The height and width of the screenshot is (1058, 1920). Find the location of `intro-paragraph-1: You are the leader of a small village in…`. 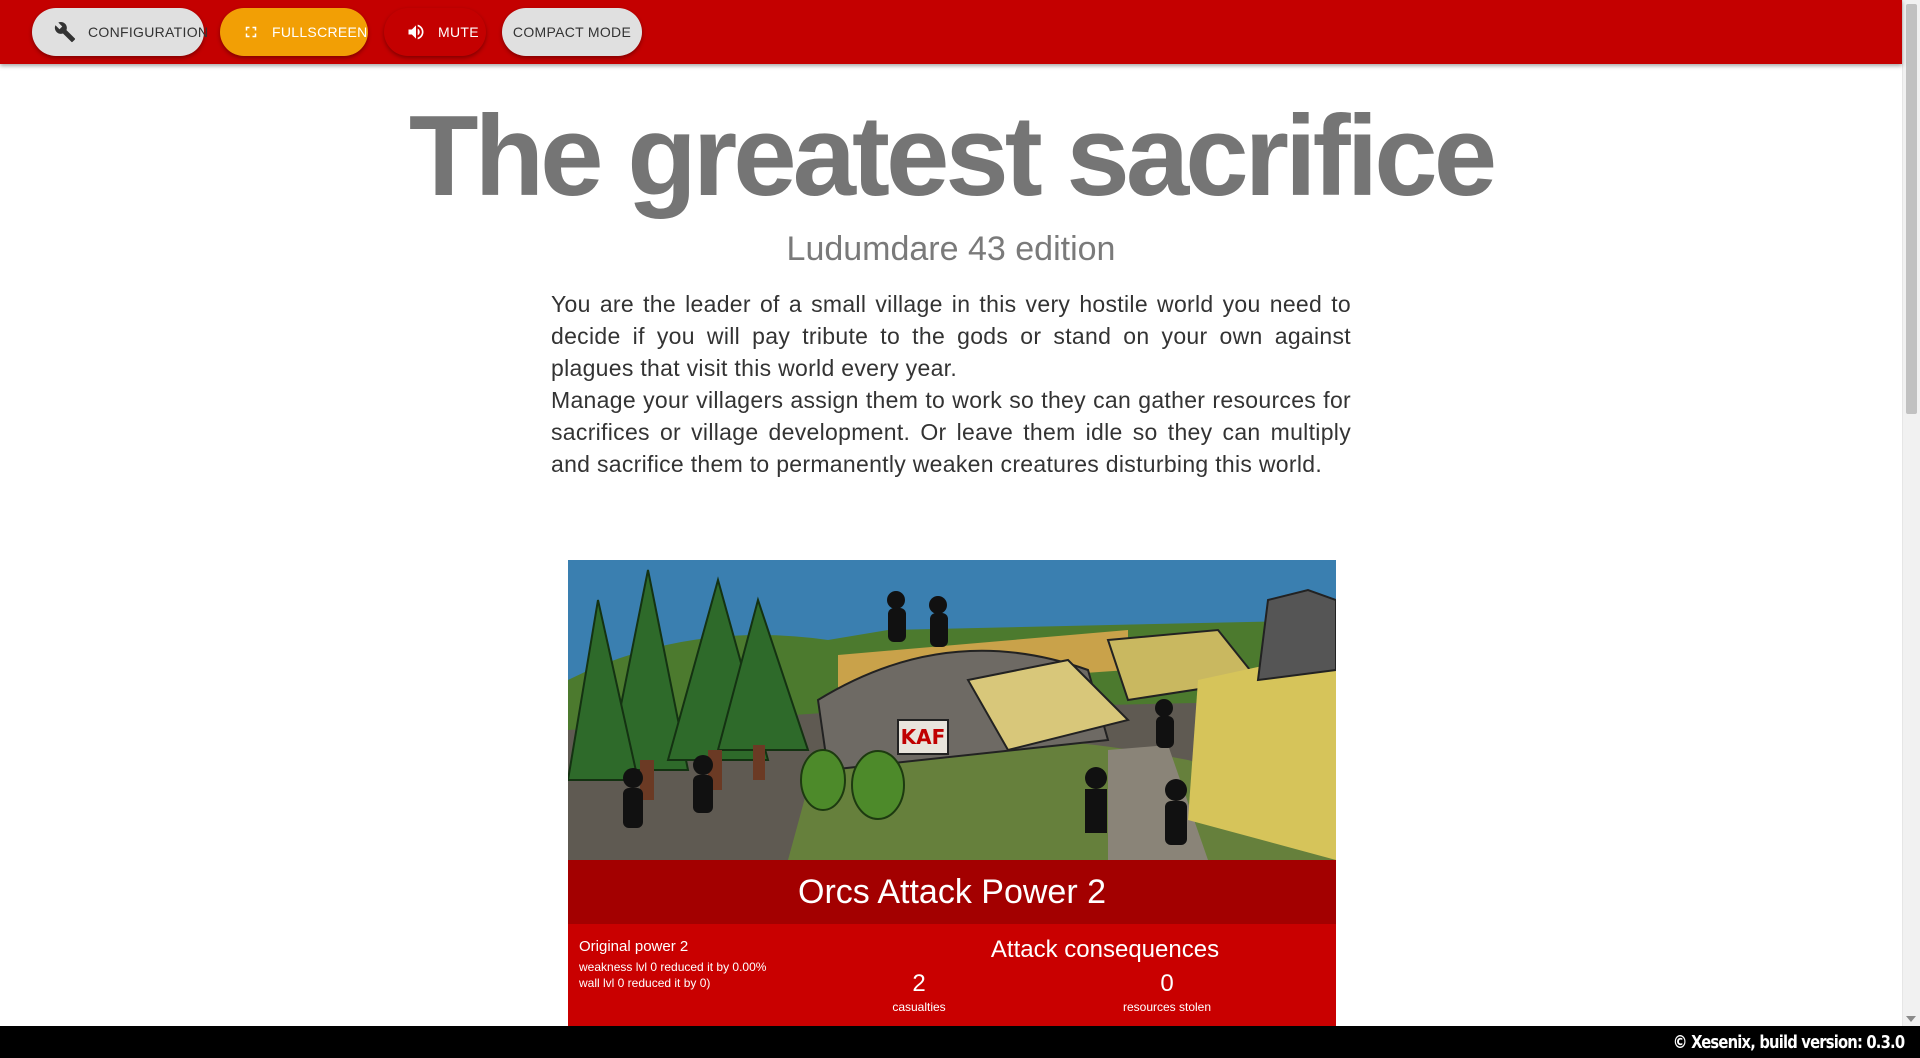

intro-paragraph-1: You are the leader of a small village in… is located at coordinates (951, 336).